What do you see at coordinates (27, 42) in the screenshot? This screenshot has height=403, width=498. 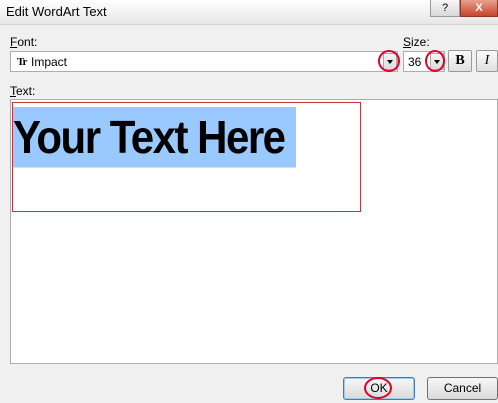 I see `font-label-rest: ont:` at bounding box center [27, 42].